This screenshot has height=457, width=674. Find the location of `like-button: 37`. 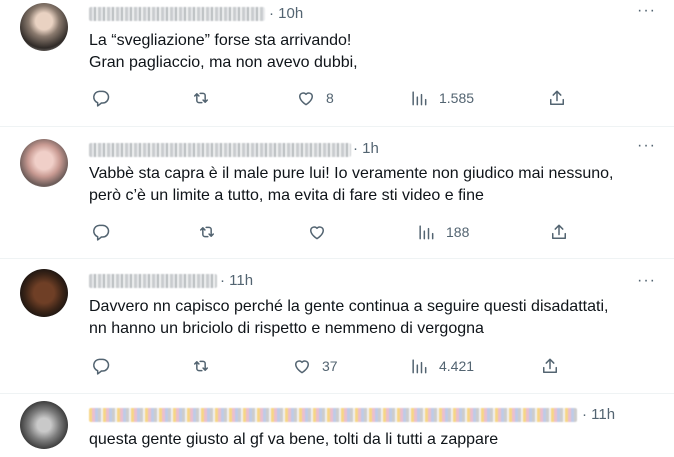

like-button: 37 is located at coordinates (315, 366).